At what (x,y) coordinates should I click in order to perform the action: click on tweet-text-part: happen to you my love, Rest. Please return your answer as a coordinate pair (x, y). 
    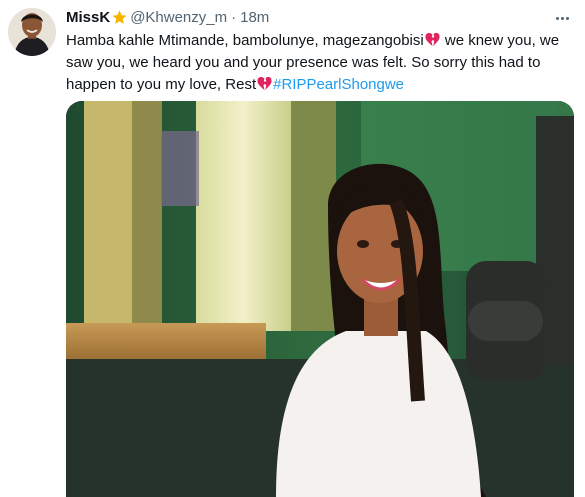
    Looking at the image, I should click on (161, 84).